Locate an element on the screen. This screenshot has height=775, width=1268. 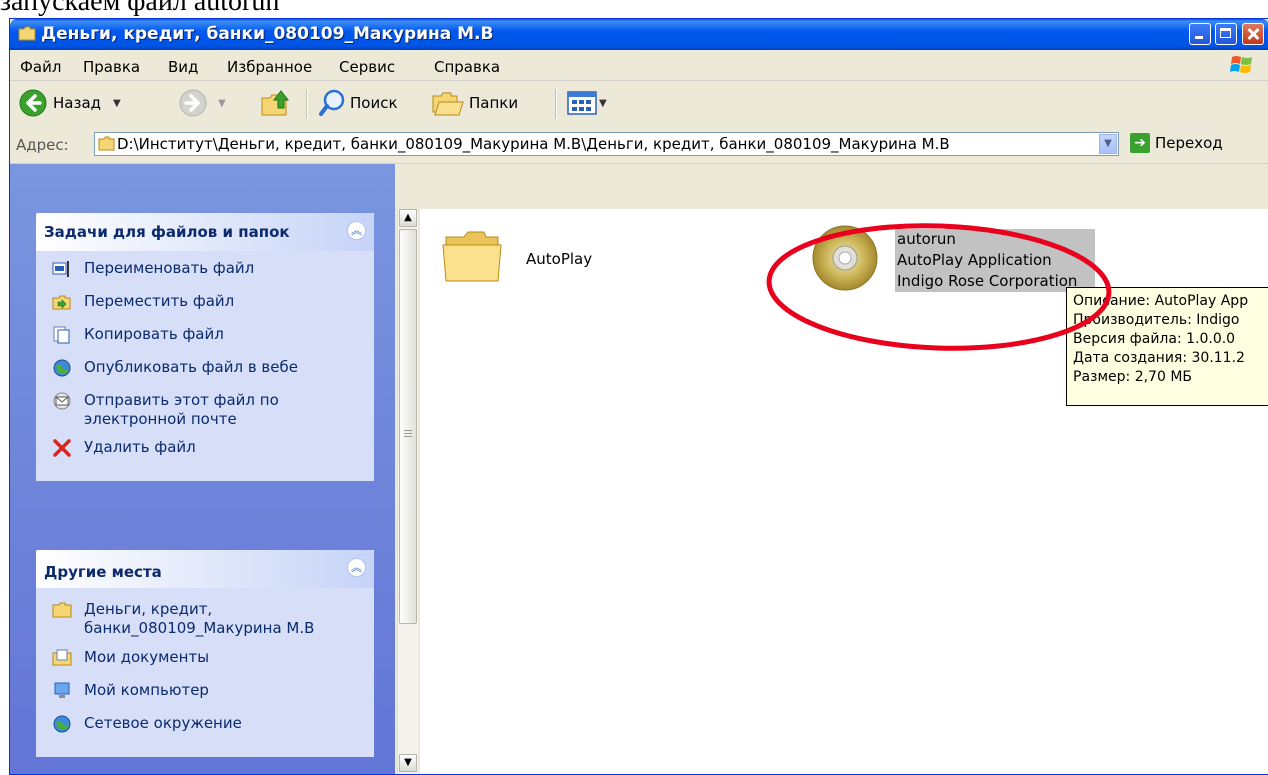
search-button: Поиск is located at coordinates (358, 103).